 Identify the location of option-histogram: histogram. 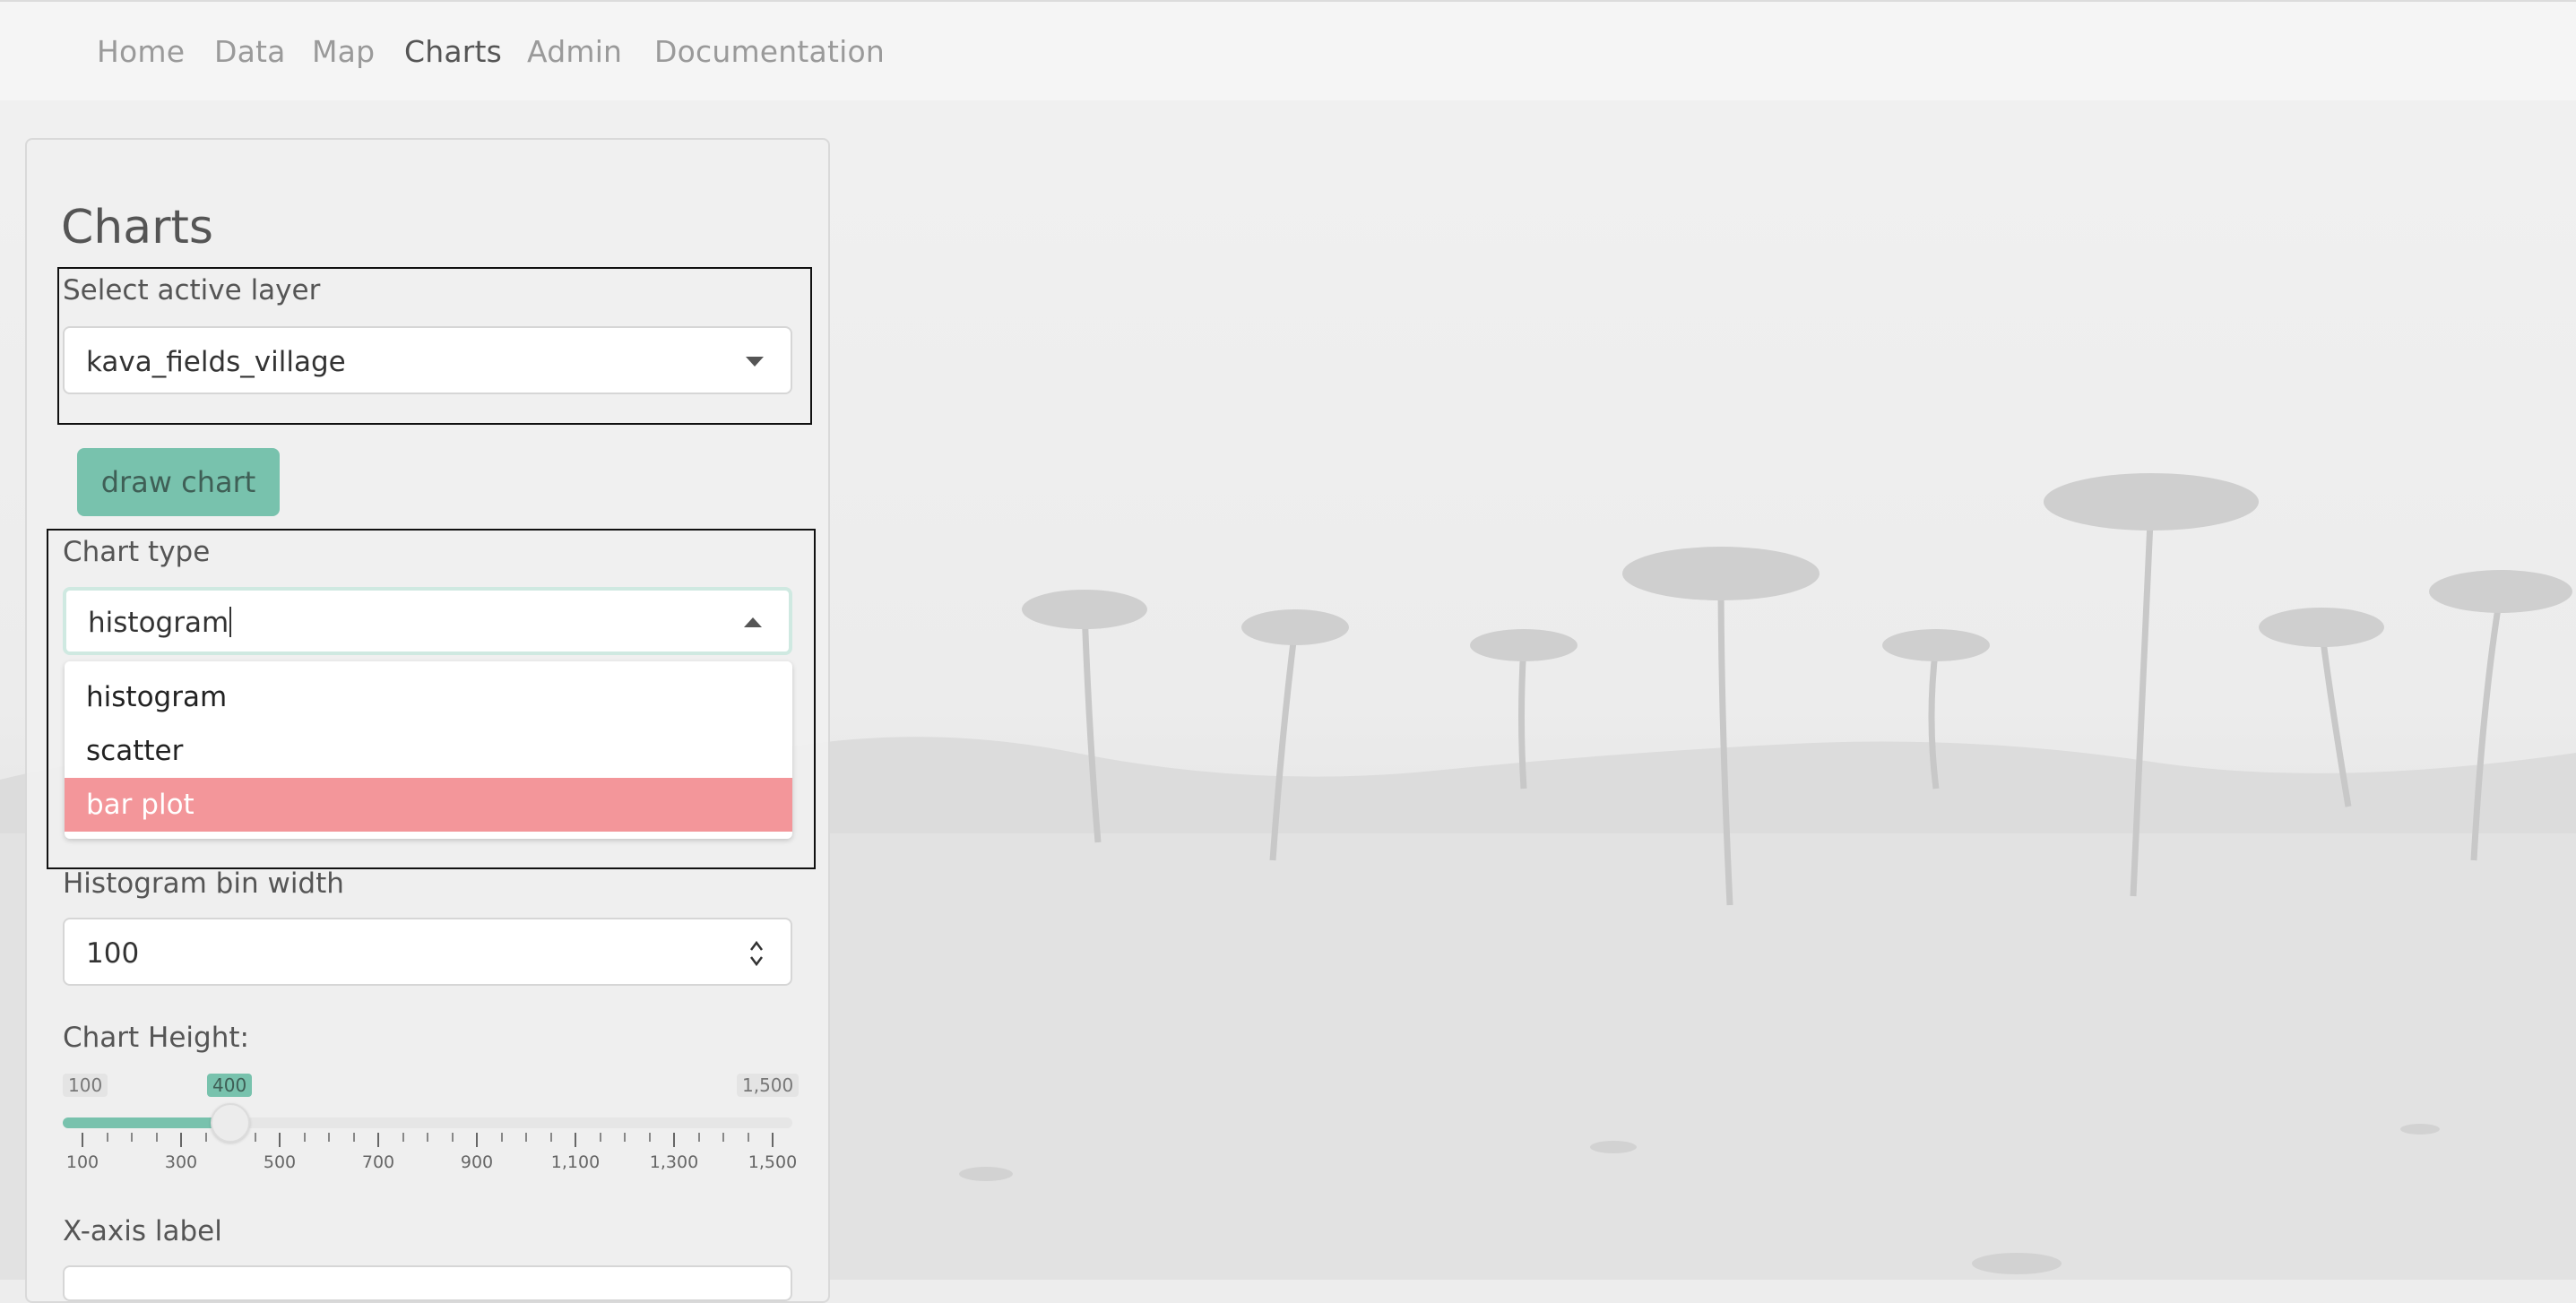
(428, 697).